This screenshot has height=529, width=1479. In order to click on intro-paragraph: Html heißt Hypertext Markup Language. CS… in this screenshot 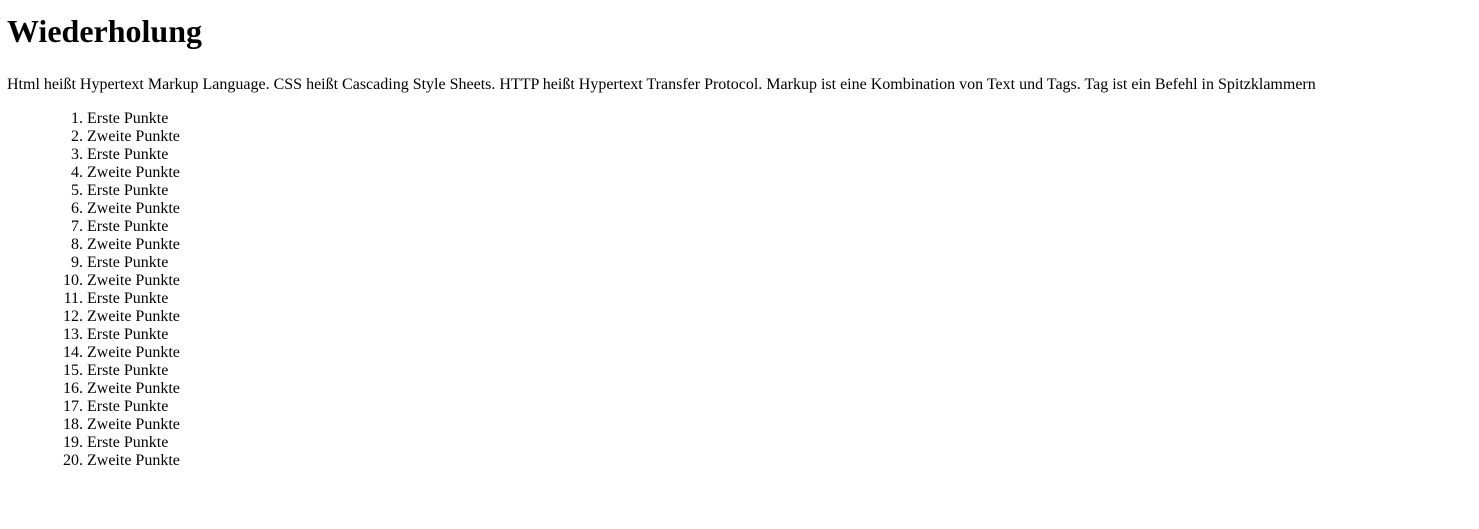, I will do `click(661, 84)`.